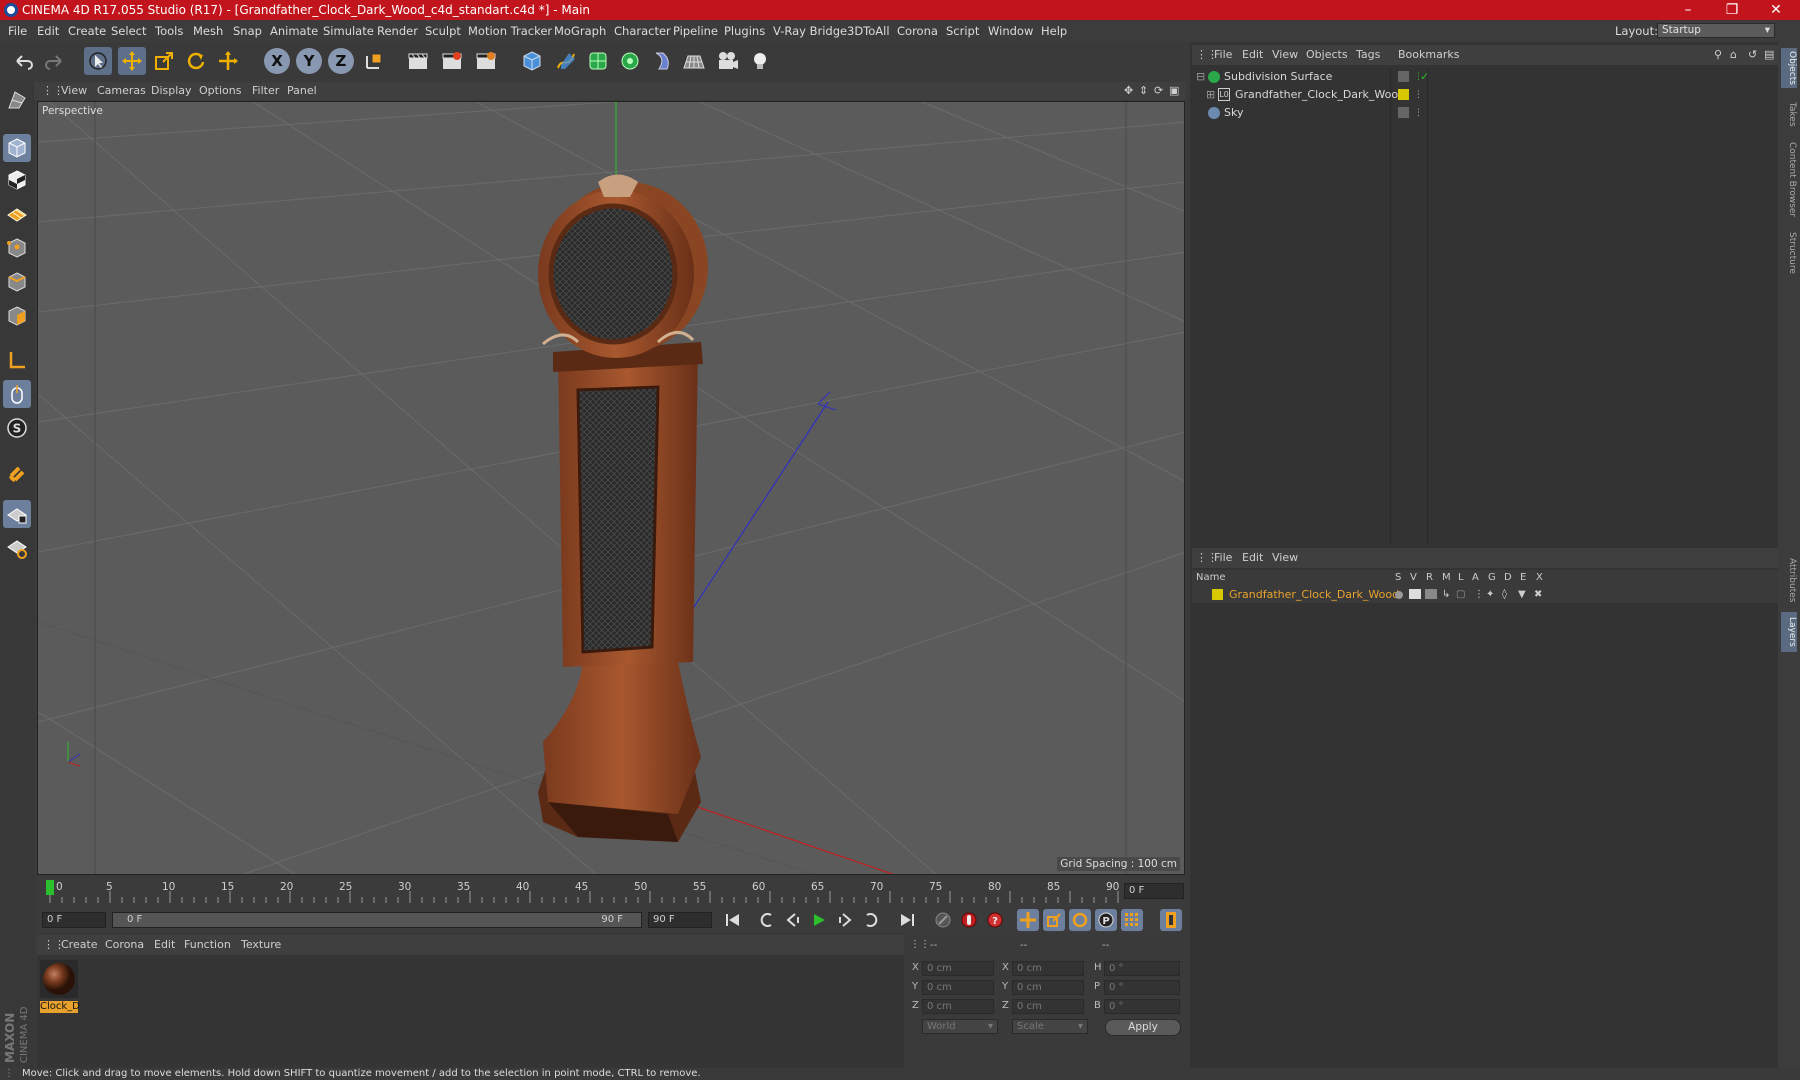 The height and width of the screenshot is (1080, 1800). Describe the element at coordinates (566, 61) in the screenshot. I see `add-spline-button` at that location.